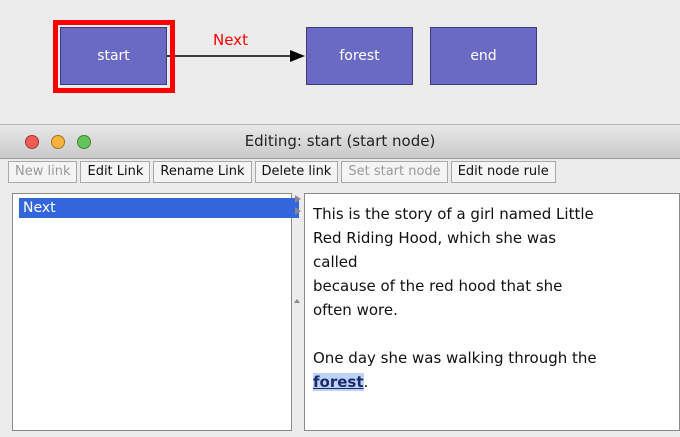 The image size is (680, 437). What do you see at coordinates (394, 172) in the screenshot?
I see `set-start-node-button: Set start node` at bounding box center [394, 172].